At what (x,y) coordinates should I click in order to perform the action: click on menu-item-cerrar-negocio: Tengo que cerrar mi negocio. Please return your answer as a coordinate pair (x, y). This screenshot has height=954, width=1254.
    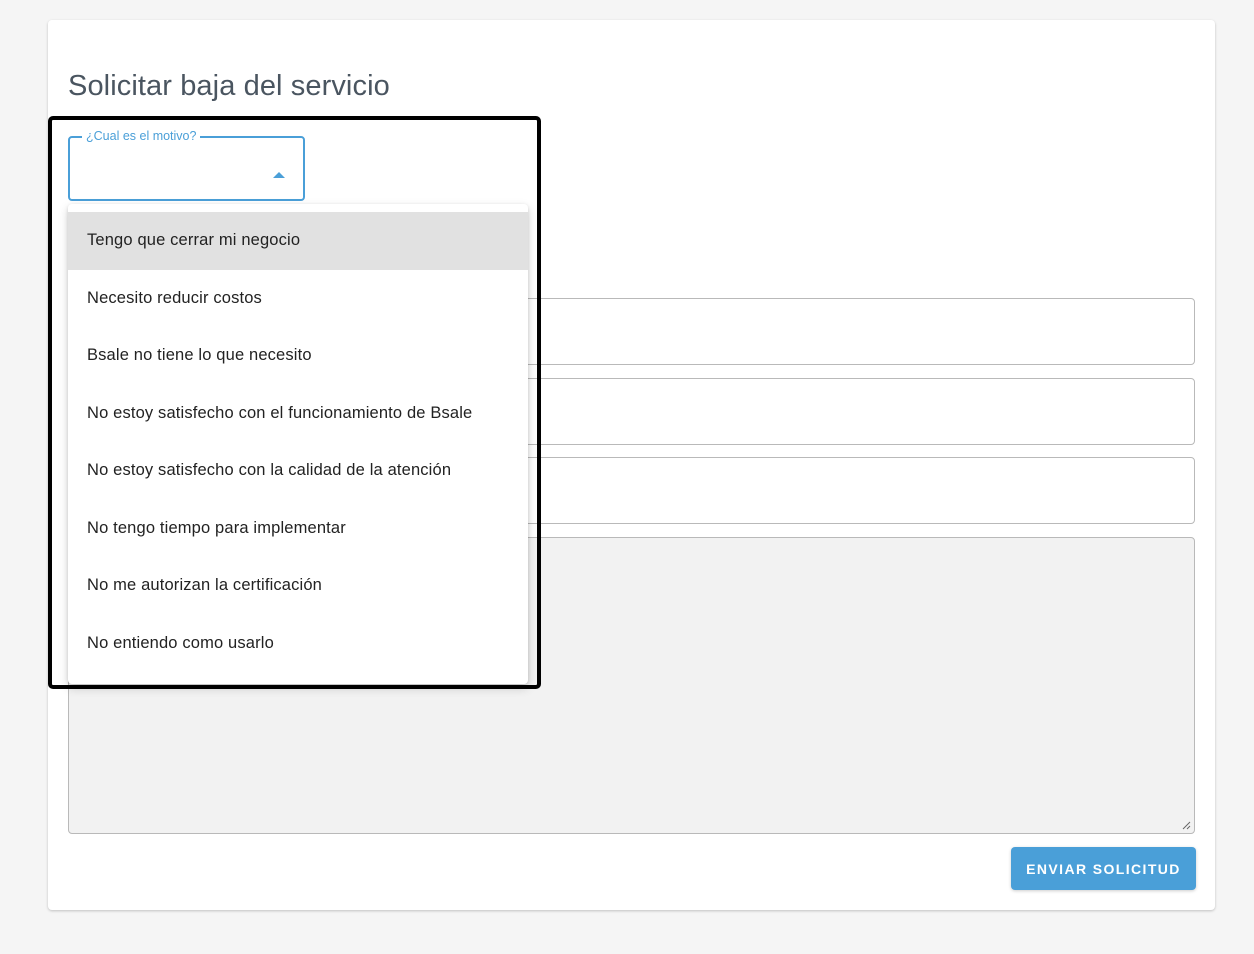
    Looking at the image, I should click on (298, 241).